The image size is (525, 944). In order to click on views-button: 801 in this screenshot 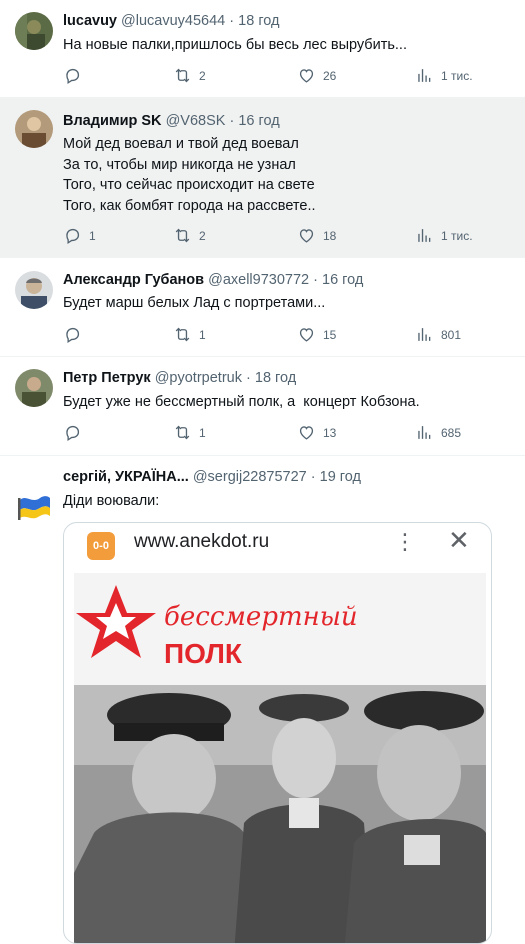, I will do `click(438, 334)`.